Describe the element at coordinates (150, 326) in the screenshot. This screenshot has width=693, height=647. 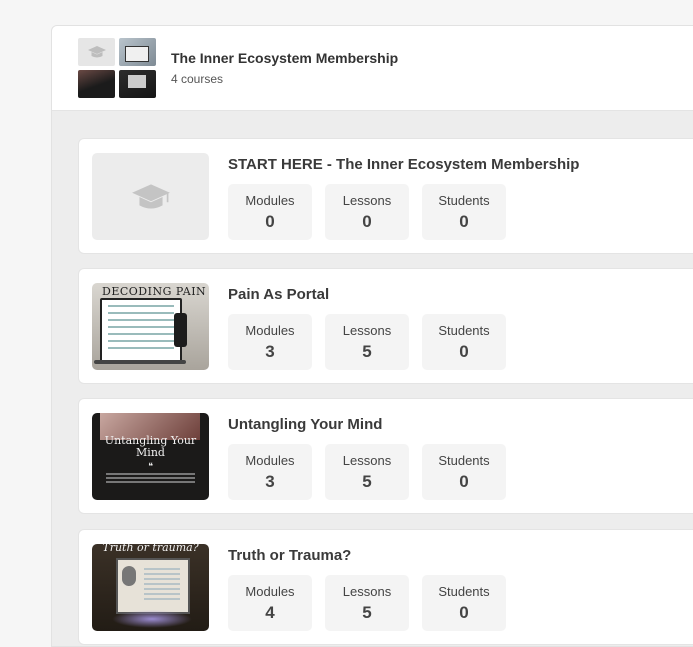
I see `course-thumbnail: DECODING PAIN` at that location.